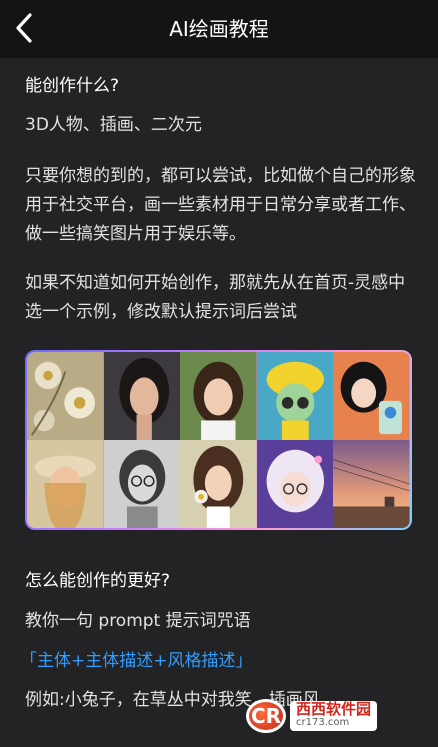 The image size is (438, 747). I want to click on gallery-image-woman-portrait, so click(142, 396).